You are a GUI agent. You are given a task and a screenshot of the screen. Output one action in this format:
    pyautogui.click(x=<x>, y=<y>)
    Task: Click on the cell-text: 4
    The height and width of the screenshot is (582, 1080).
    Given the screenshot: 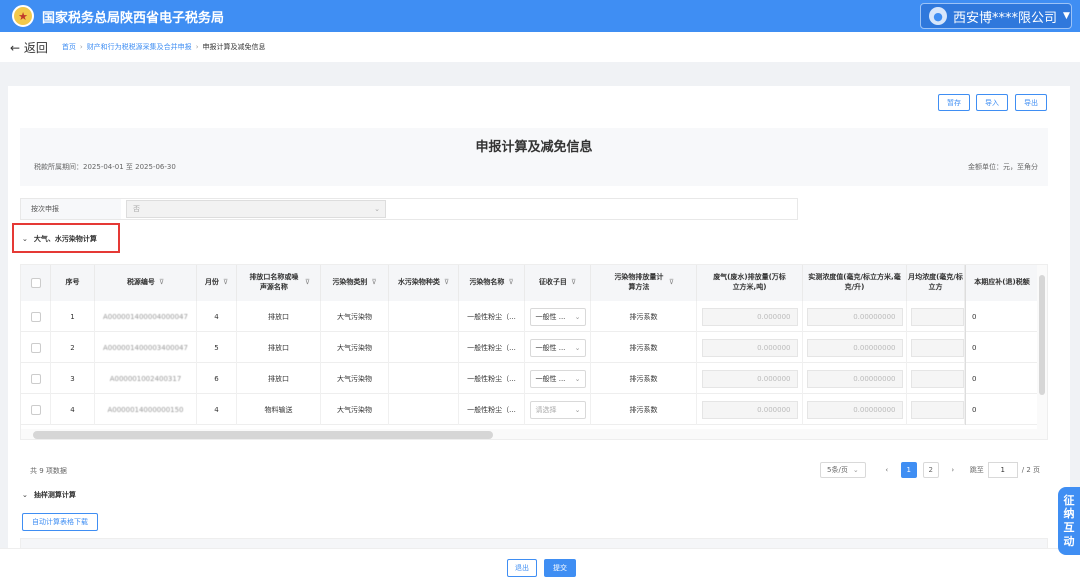 What is the action you would take?
    pyautogui.click(x=216, y=316)
    